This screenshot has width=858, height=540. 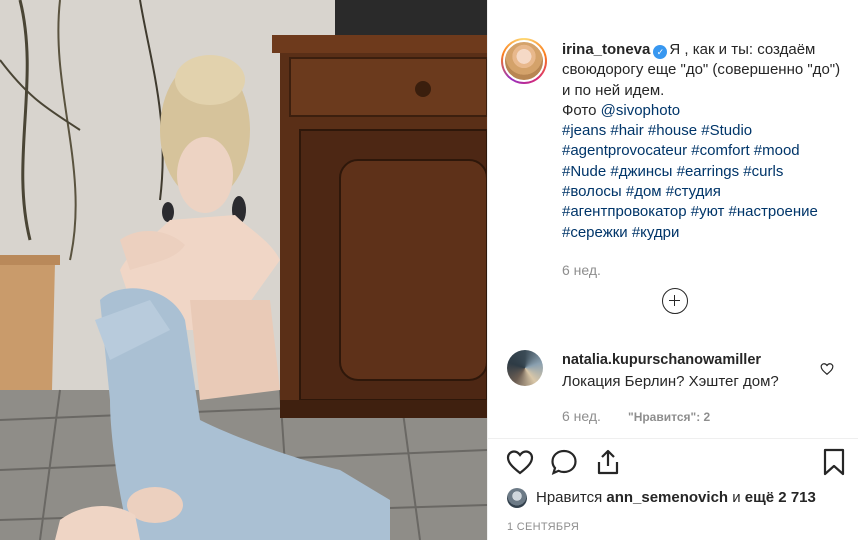 I want to click on comment-text: Локация Берлин? Хэштег дом?, so click(x=670, y=381).